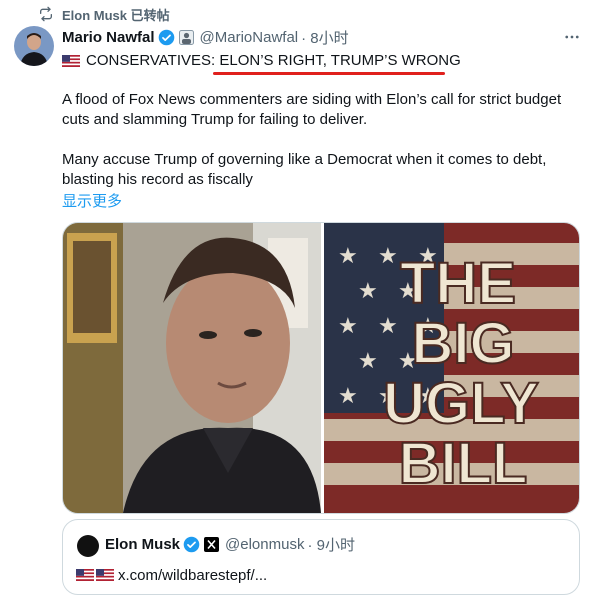  What do you see at coordinates (463, 463) in the screenshot?
I see `poster-line-4: BILL` at bounding box center [463, 463].